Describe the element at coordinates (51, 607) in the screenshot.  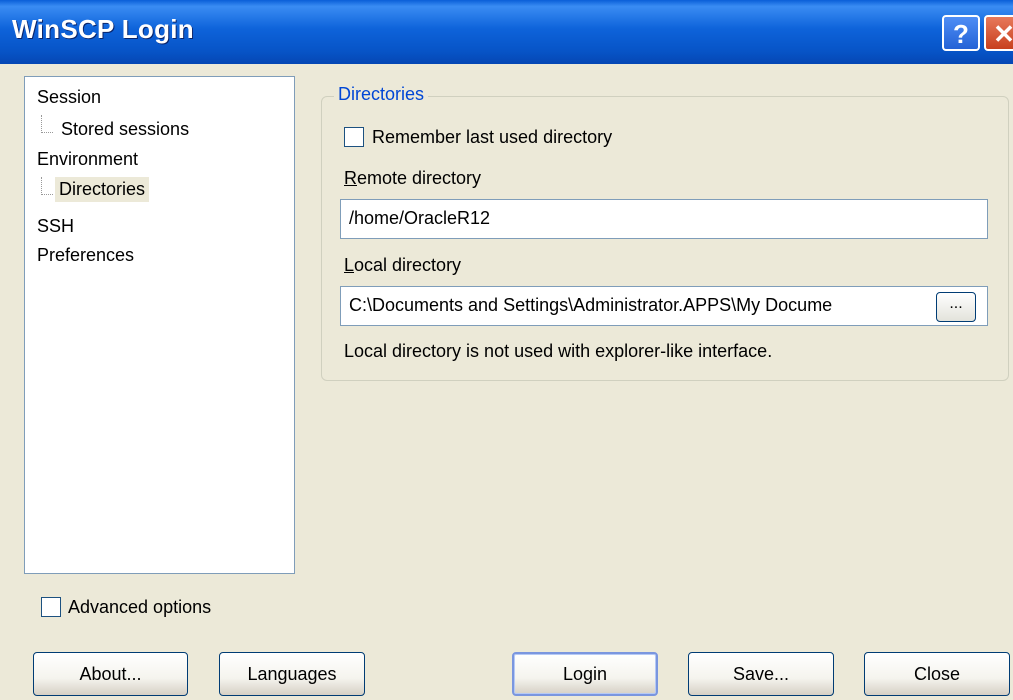
I see `advanced-options-checkbox` at that location.